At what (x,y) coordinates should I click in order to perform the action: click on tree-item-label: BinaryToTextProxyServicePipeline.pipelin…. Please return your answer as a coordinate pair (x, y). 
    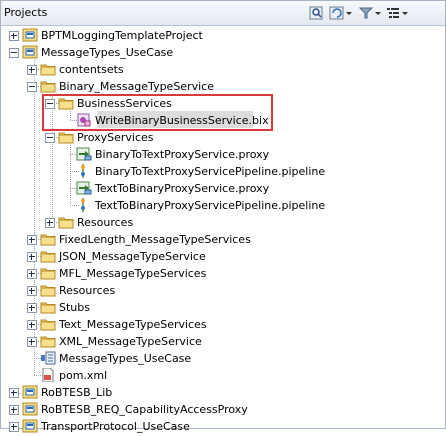
    Looking at the image, I should click on (210, 171).